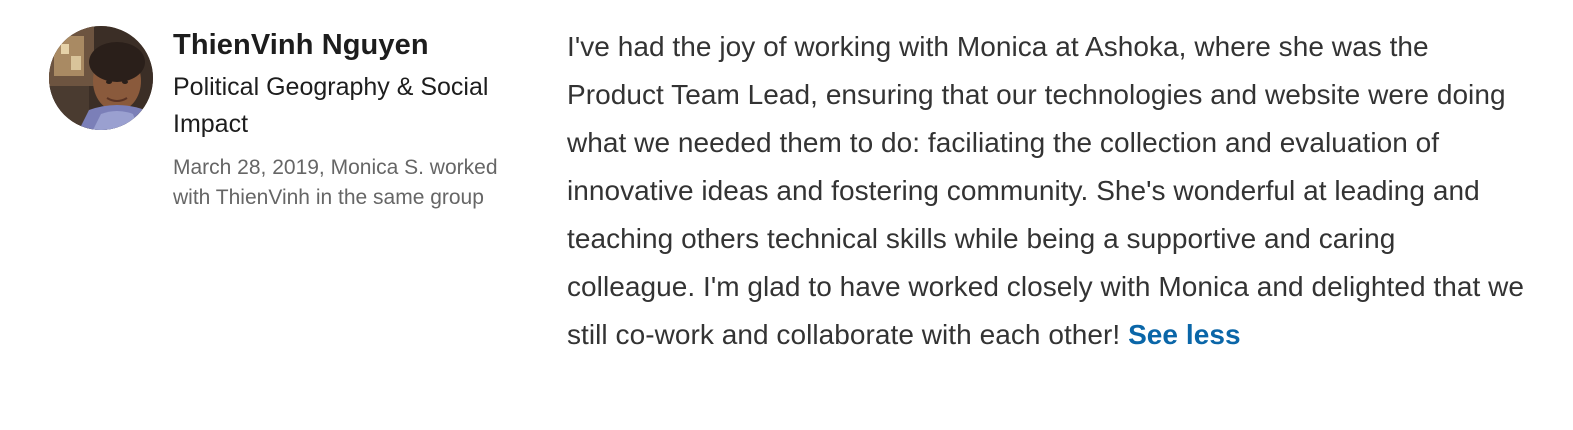 This screenshot has width=1573, height=430. What do you see at coordinates (1184, 334) in the screenshot?
I see `see-less-button: See less` at bounding box center [1184, 334].